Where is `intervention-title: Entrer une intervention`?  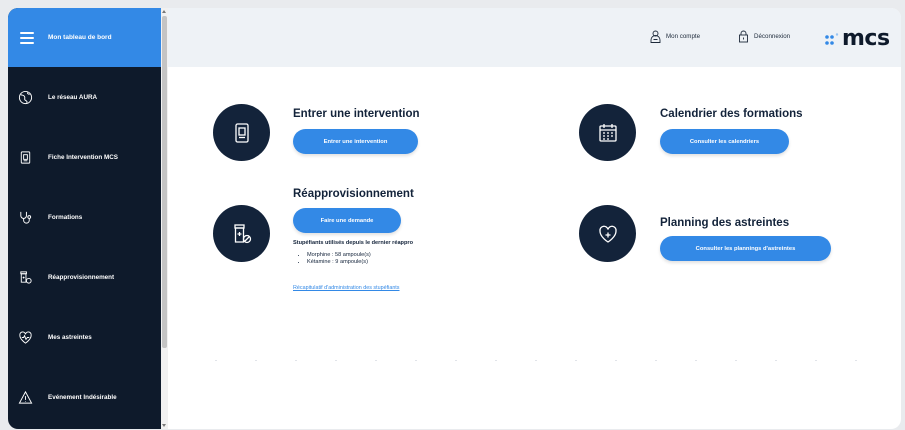
intervention-title: Entrer une intervention is located at coordinates (356, 114).